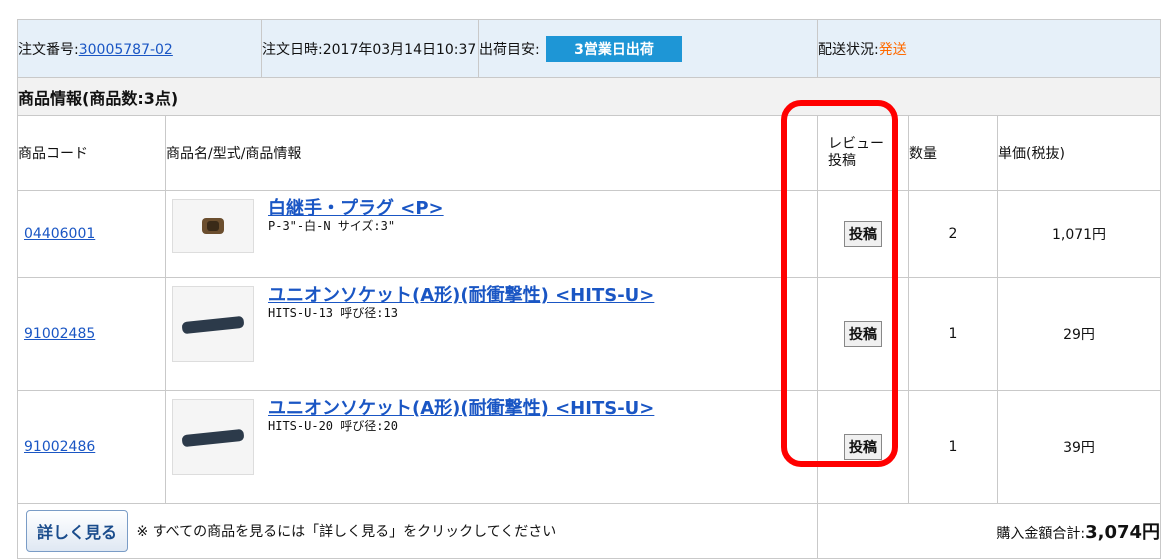  I want to click on footer-note: ※ すべての商品を見るには「詳しく見る」をクリックしてください, so click(346, 532).